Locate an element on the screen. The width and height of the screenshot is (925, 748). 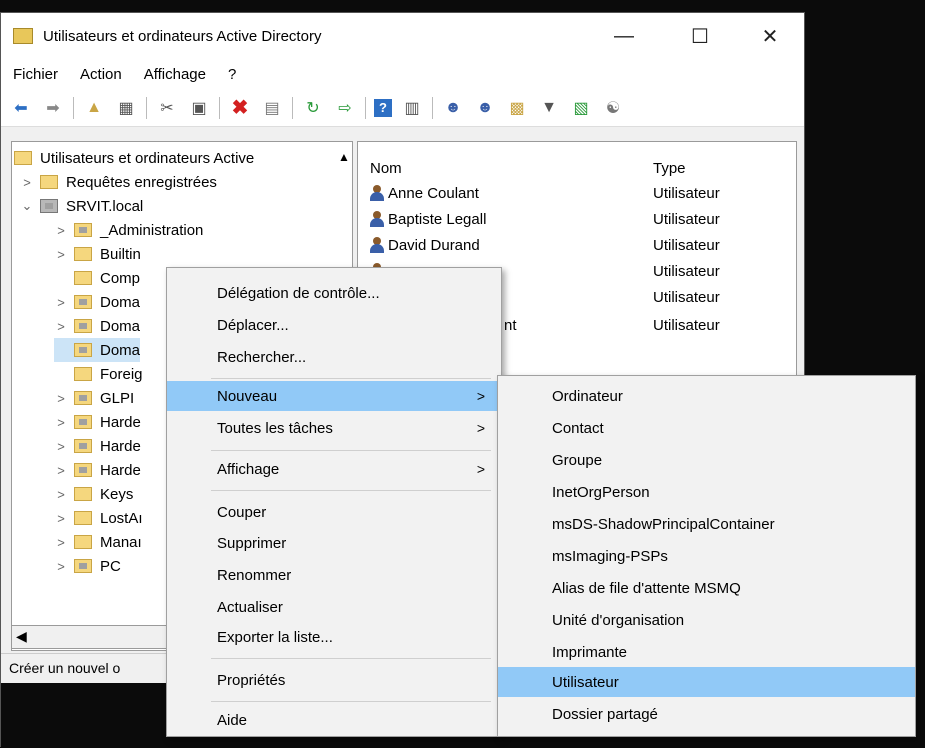
folder-icon is located at coordinates (83, 494).